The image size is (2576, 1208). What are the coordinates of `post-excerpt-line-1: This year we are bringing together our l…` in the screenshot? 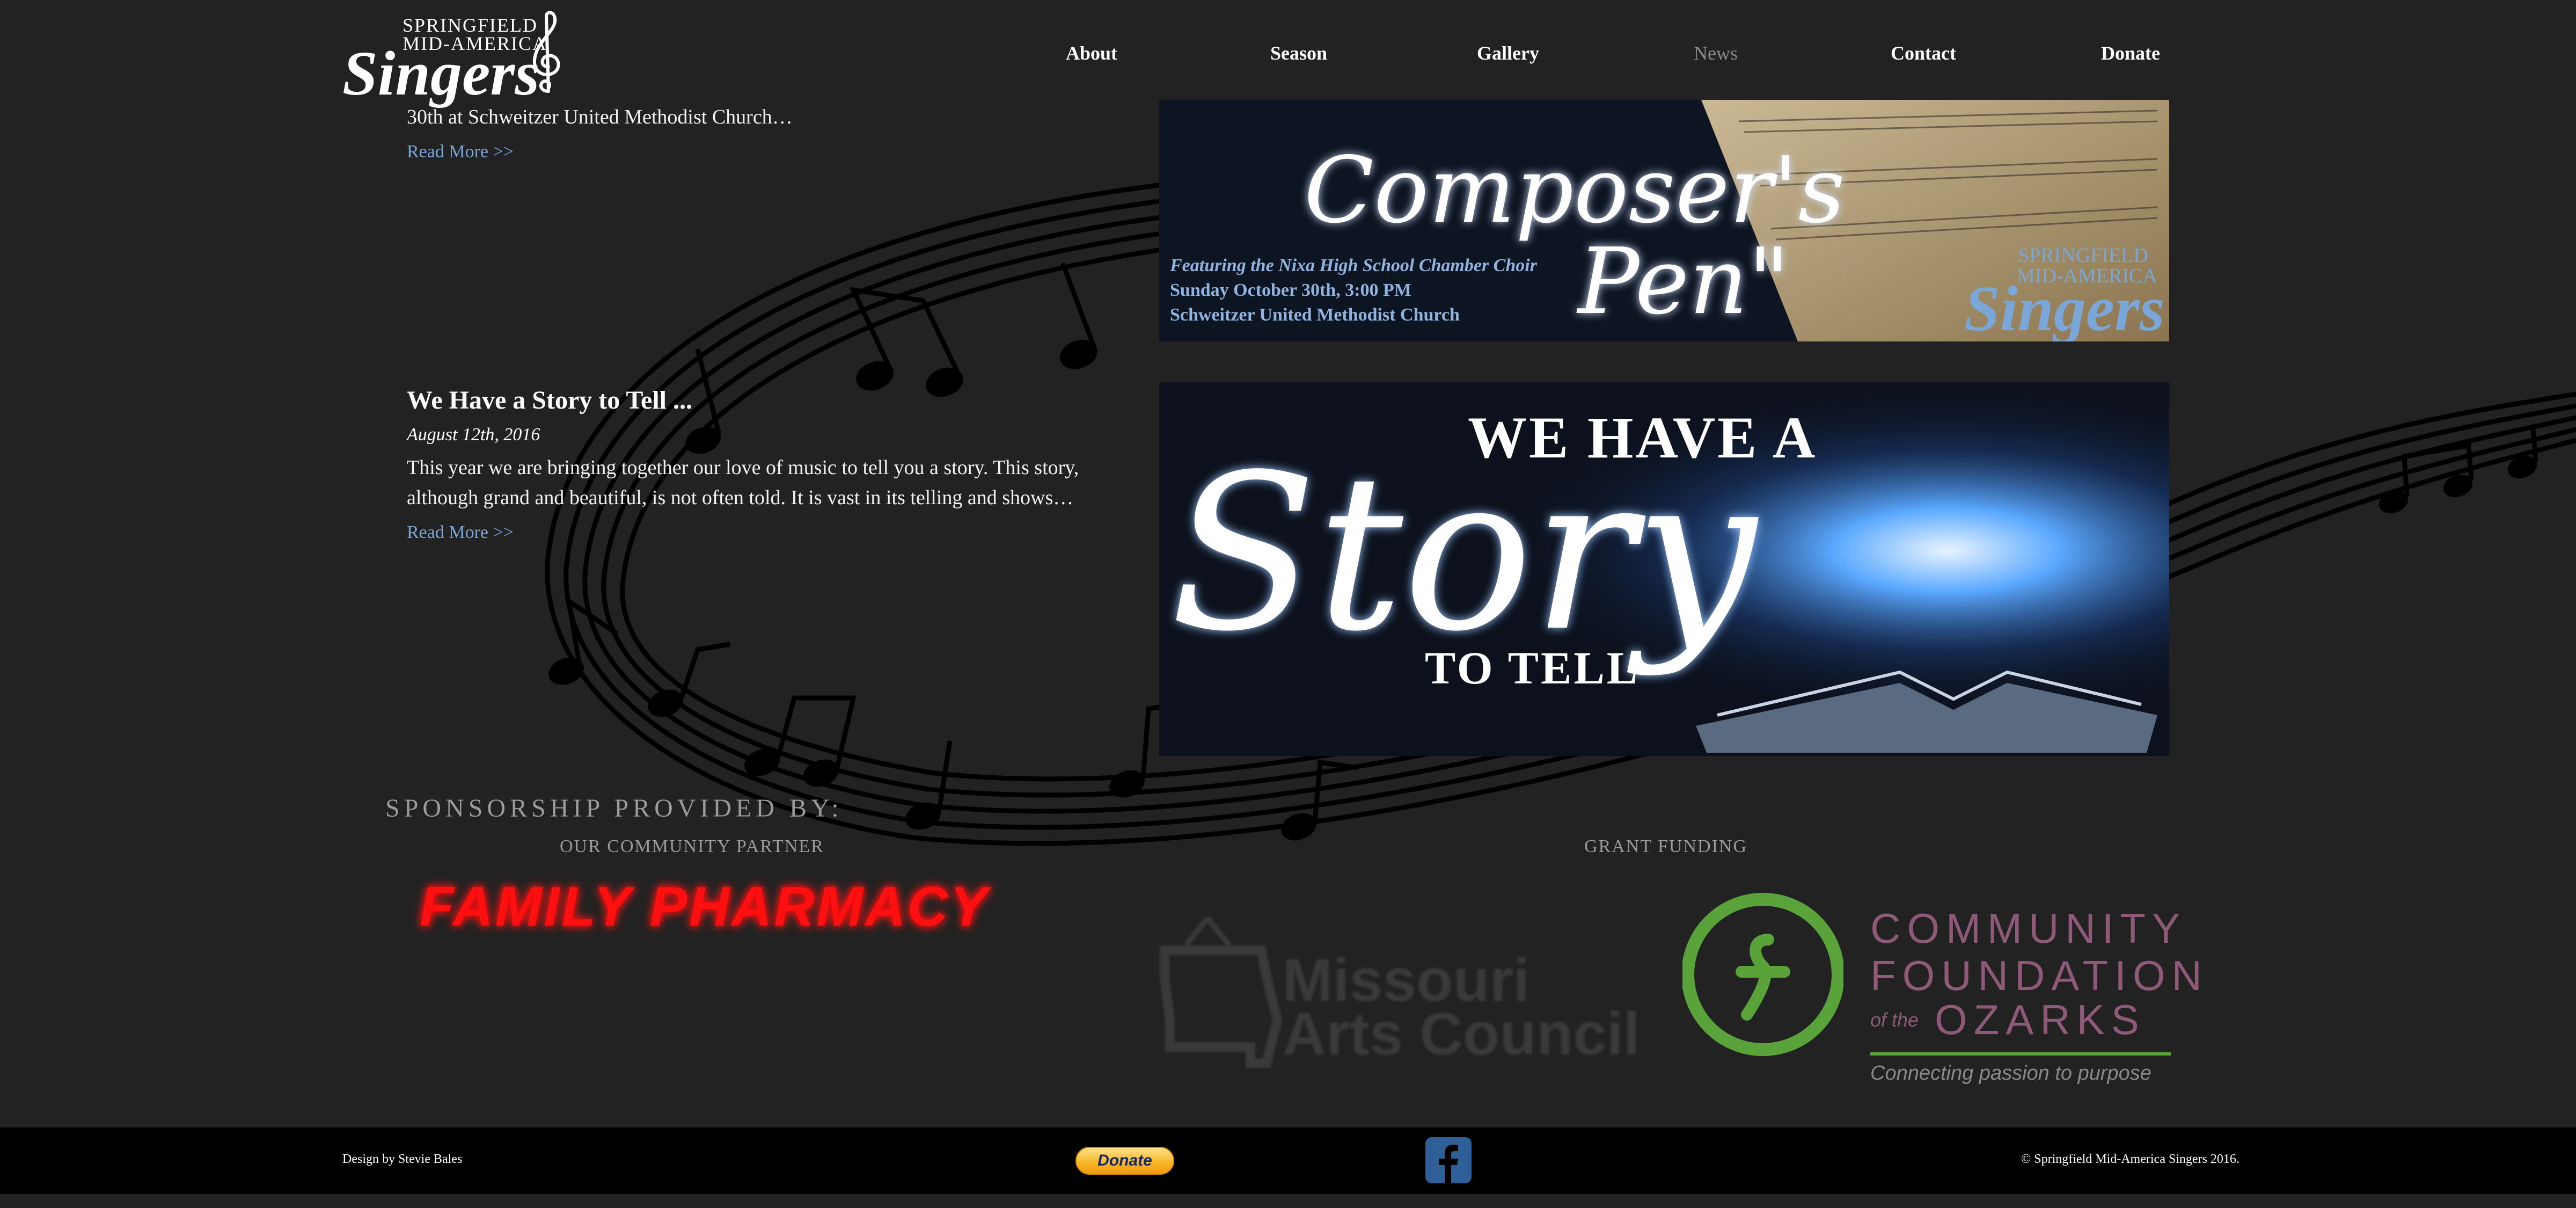 It's located at (743, 467).